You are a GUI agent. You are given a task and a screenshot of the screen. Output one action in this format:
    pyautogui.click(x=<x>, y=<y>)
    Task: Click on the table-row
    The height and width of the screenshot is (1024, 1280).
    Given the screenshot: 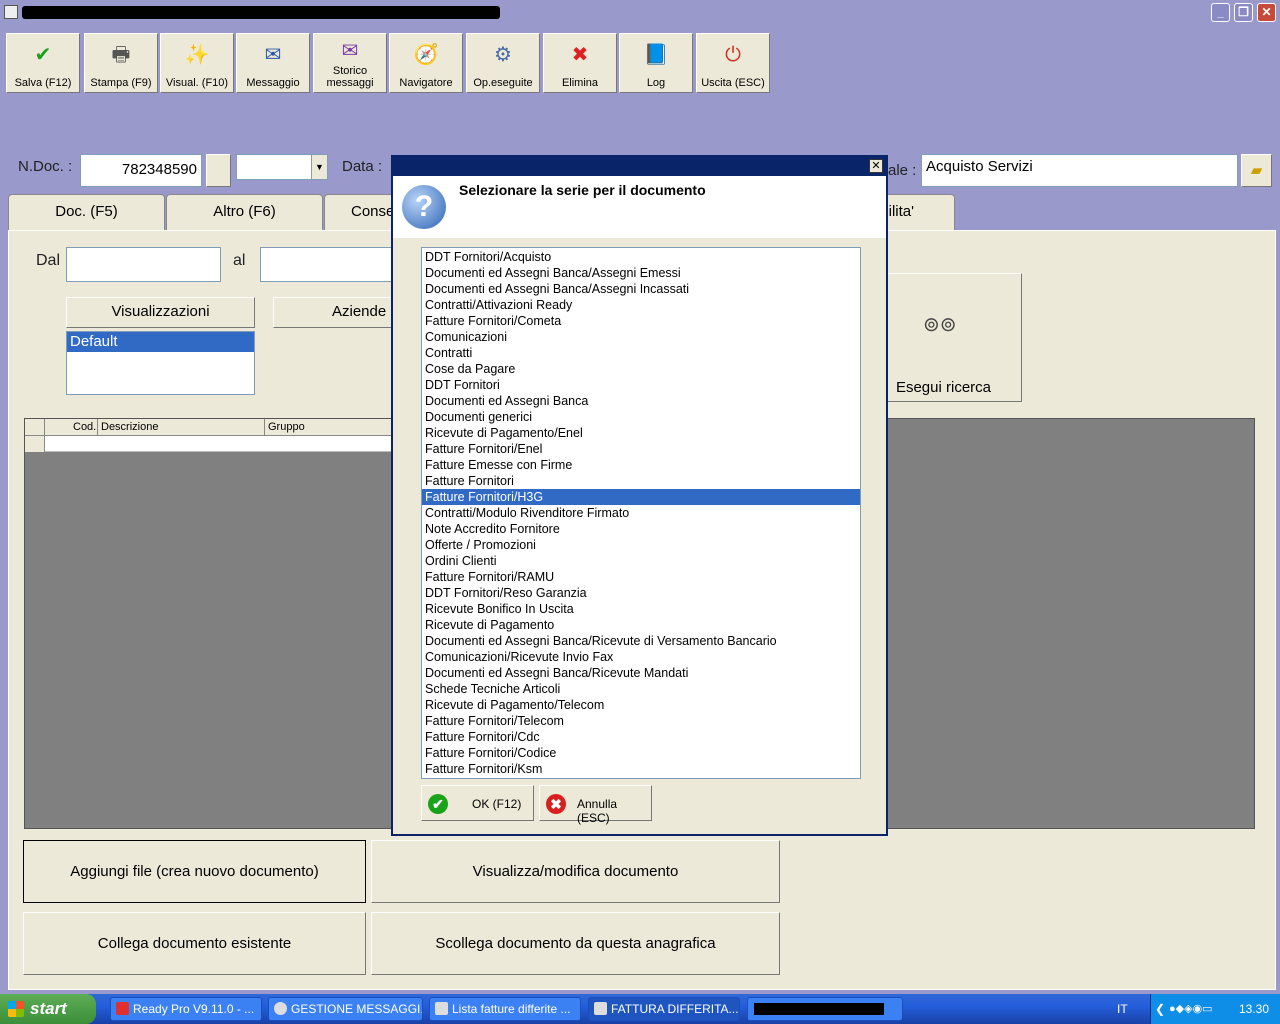 What is the action you would take?
    pyautogui.click(x=209, y=444)
    